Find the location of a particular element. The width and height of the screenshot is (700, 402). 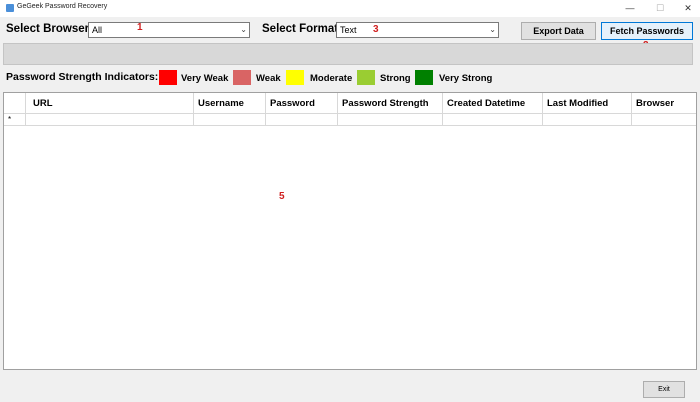

title-bar: GeGeek Password Recovery — ☐ ✕ is located at coordinates (350, 8).